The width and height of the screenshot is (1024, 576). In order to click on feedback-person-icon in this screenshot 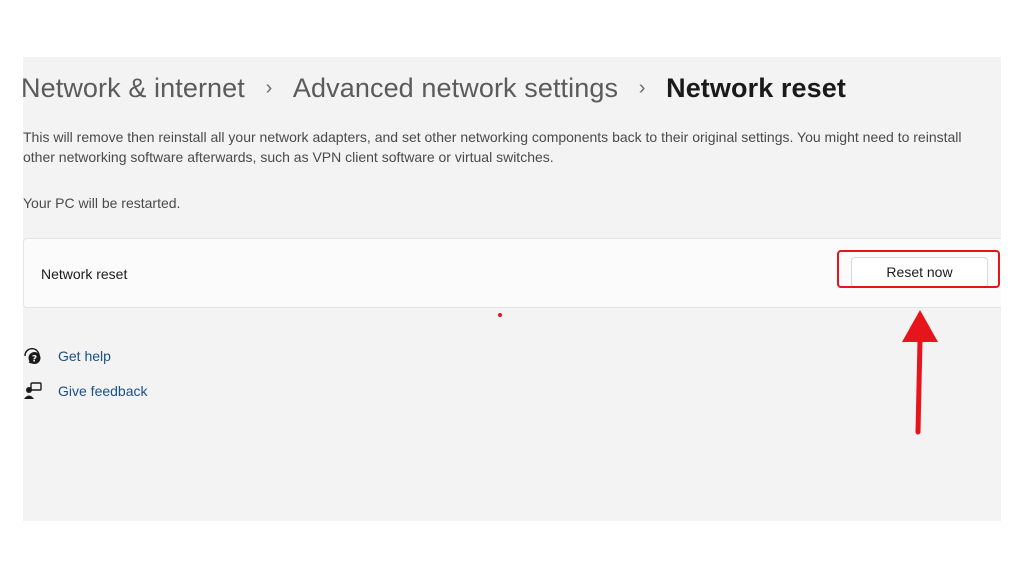, I will do `click(33, 391)`.